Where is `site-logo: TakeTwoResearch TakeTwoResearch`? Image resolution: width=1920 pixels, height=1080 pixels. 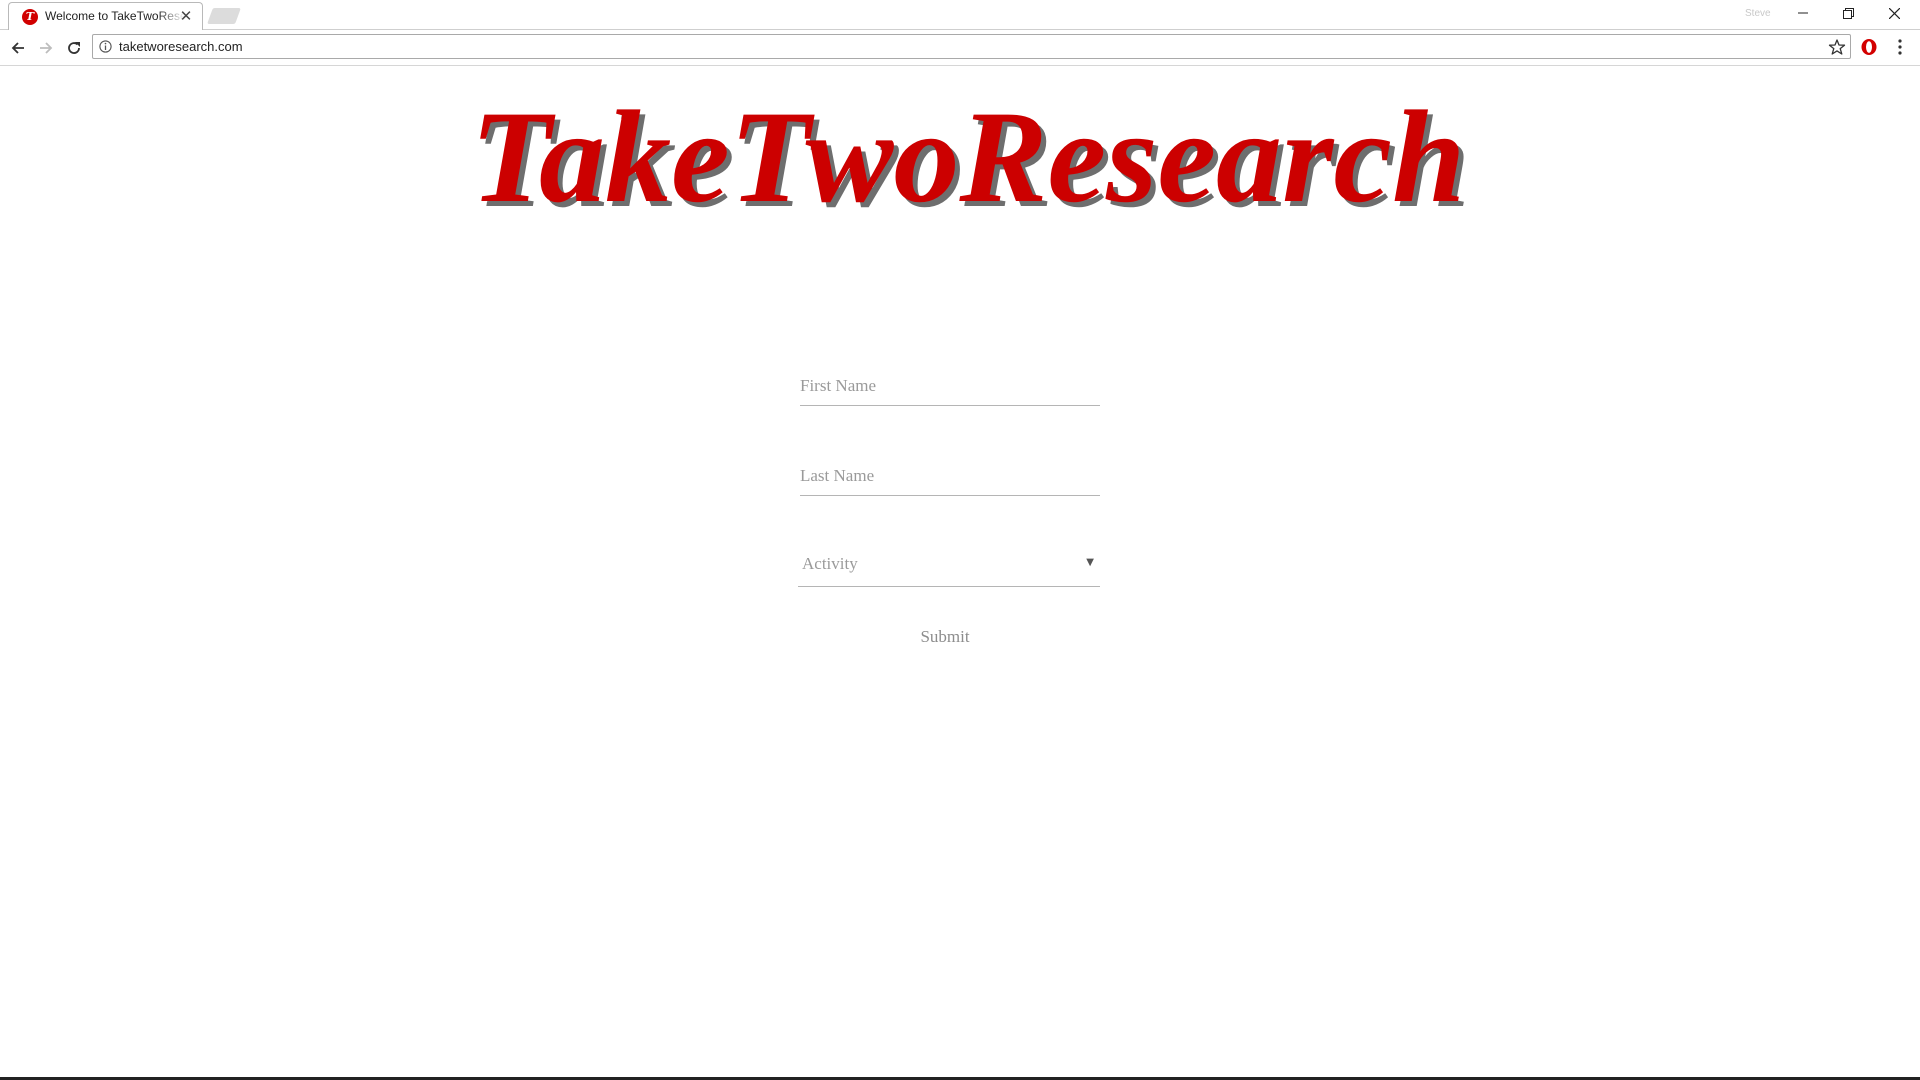 site-logo: TakeTwoResearch TakeTwoResearch is located at coordinates (971, 160).